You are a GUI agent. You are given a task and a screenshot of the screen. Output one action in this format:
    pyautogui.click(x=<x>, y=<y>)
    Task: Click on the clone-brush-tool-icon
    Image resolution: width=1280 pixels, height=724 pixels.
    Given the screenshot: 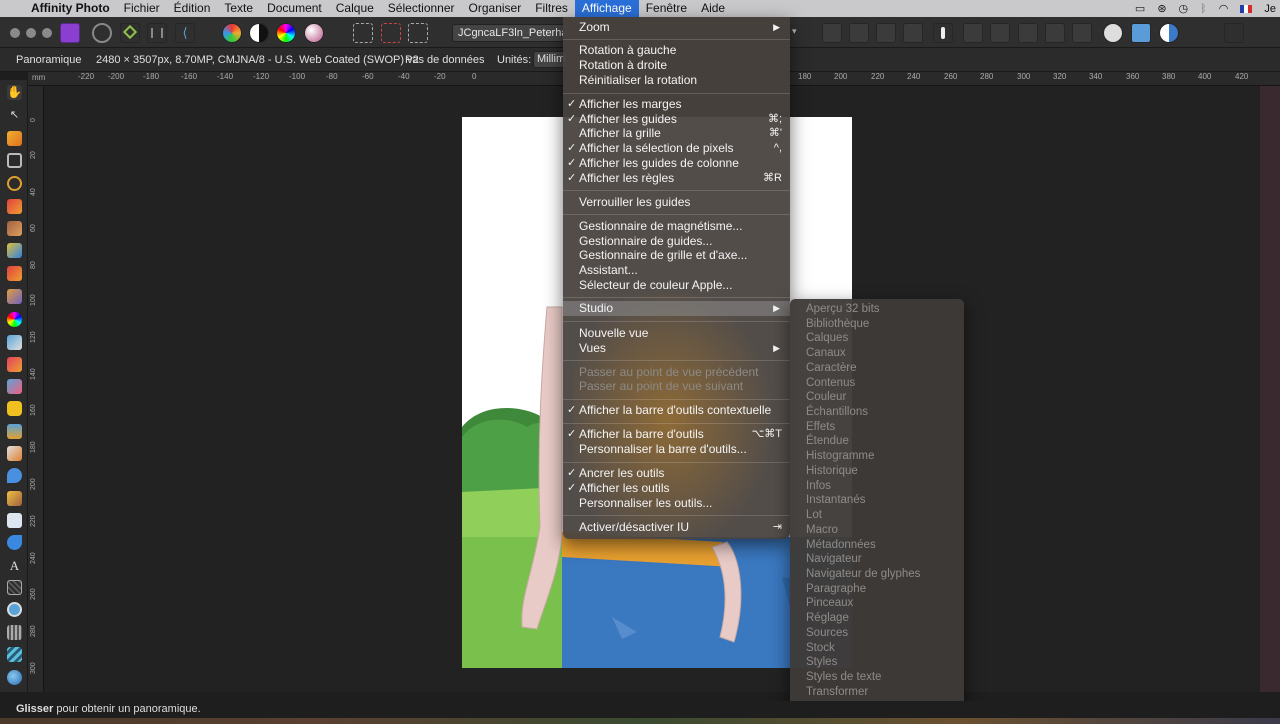 What is the action you would take?
    pyautogui.click(x=14, y=364)
    